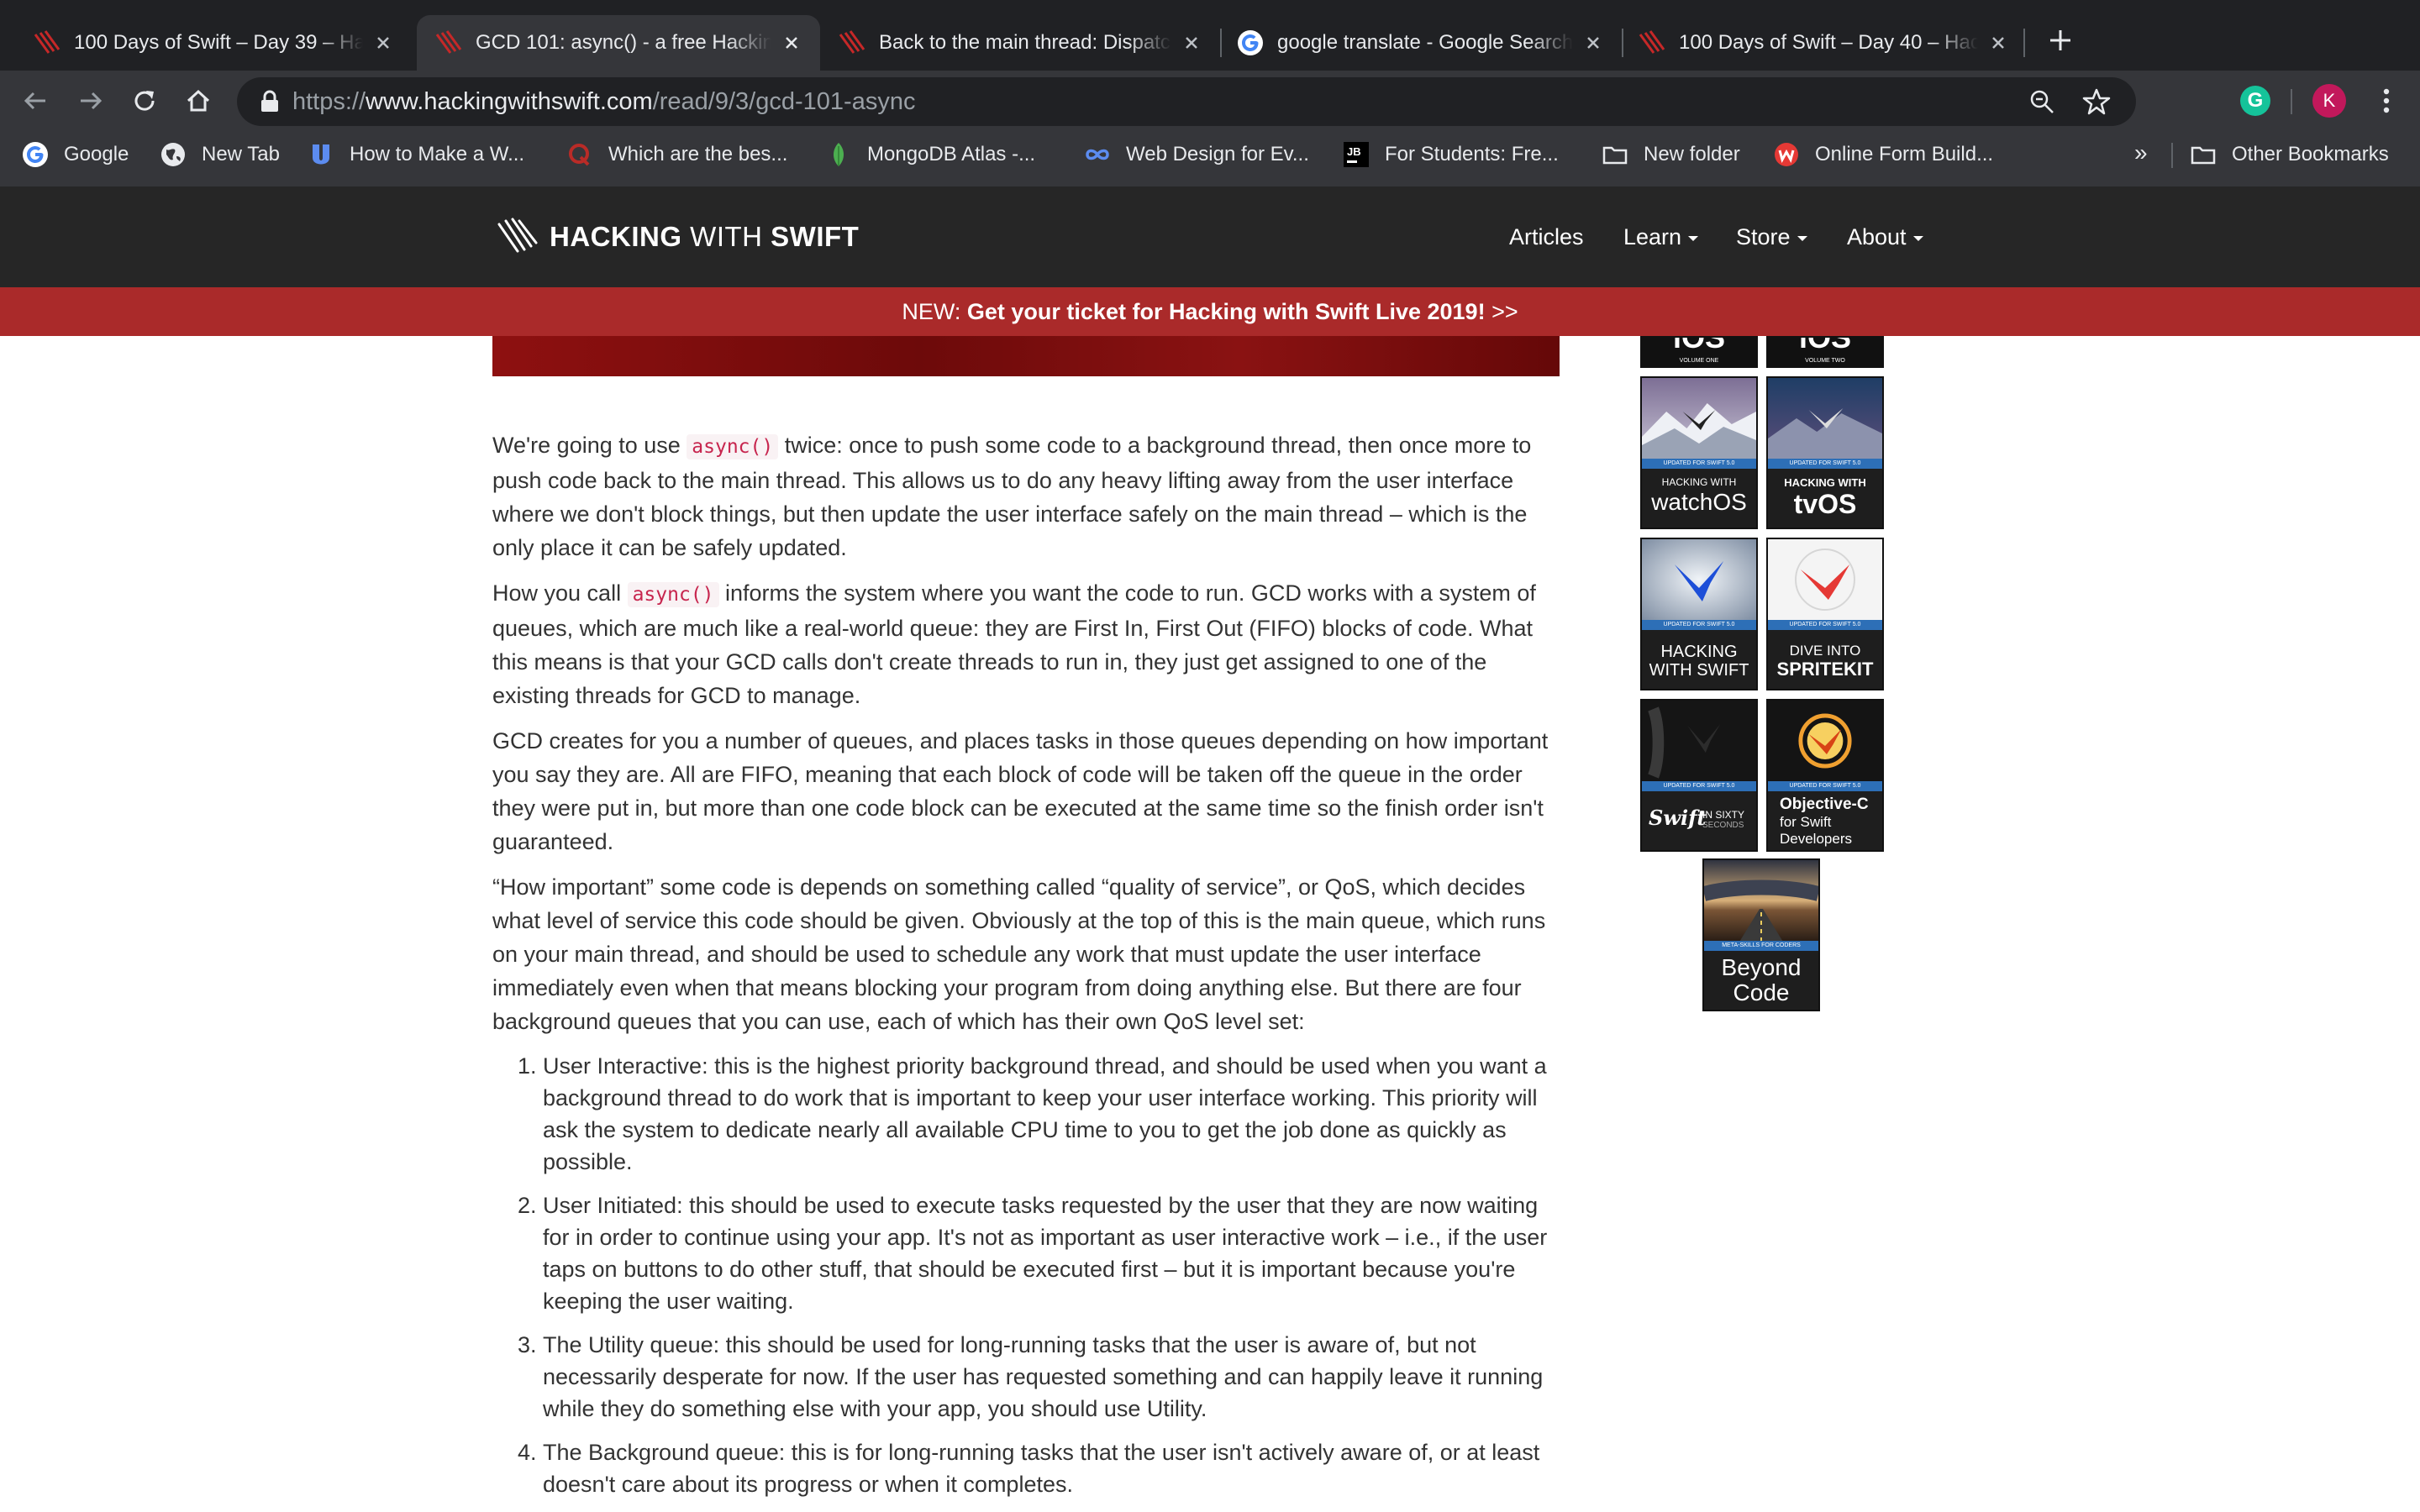  What do you see at coordinates (733, 446) in the screenshot?
I see `inline-code: async()` at bounding box center [733, 446].